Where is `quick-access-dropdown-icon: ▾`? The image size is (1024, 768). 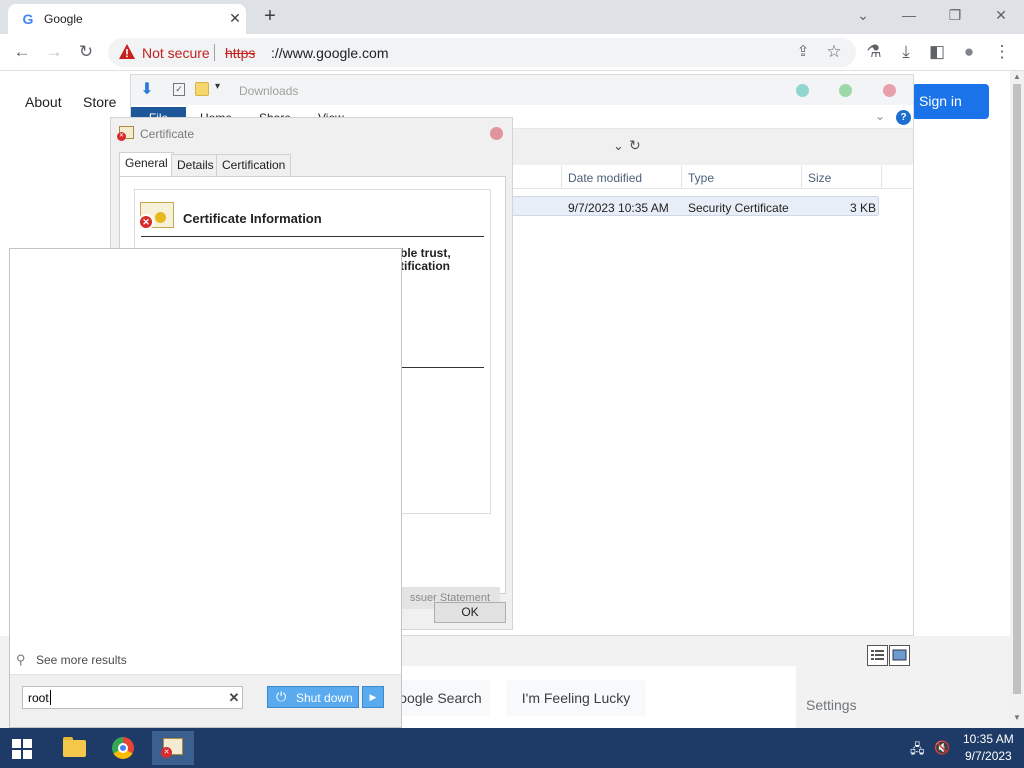 quick-access-dropdown-icon: ▾ is located at coordinates (217, 86).